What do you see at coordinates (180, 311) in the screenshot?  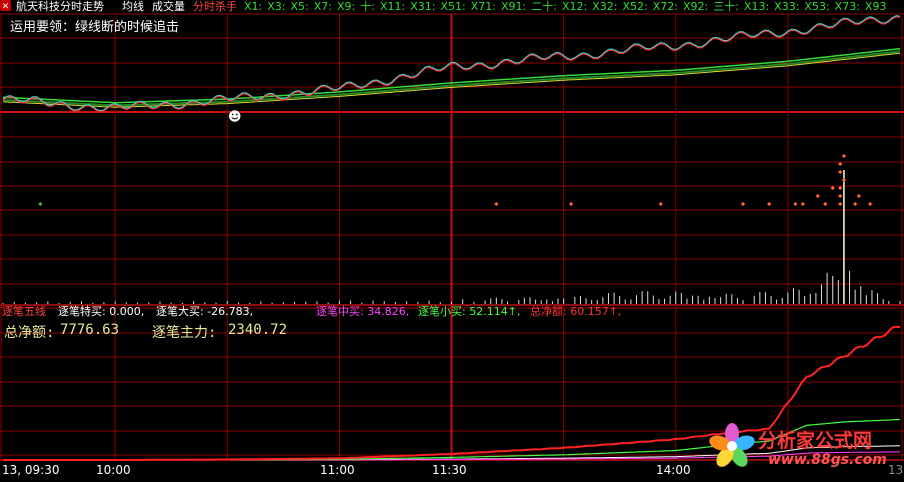 I see `legend-item-label: 逐笔大买:` at bounding box center [180, 311].